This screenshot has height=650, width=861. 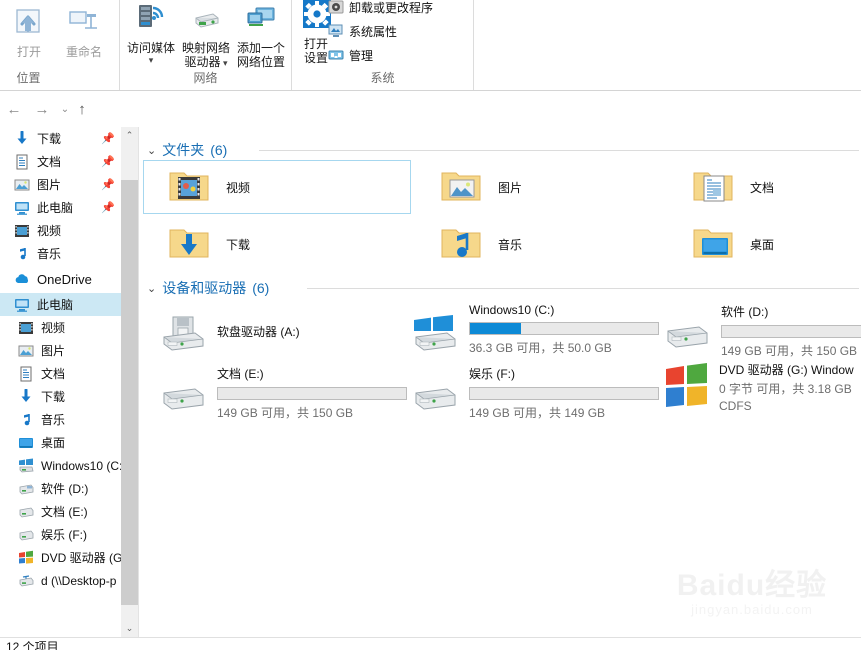 What do you see at coordinates (60, 350) in the screenshot?
I see `sidebar-item-pictures-pc: 图片` at bounding box center [60, 350].